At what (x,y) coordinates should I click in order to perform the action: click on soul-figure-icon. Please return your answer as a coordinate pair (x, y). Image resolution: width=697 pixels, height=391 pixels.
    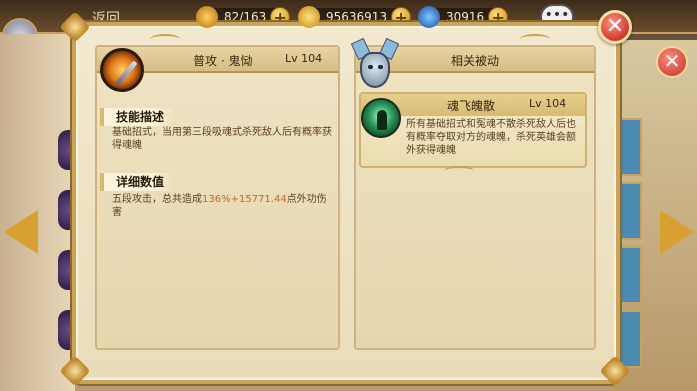
    Looking at the image, I should click on (381, 118).